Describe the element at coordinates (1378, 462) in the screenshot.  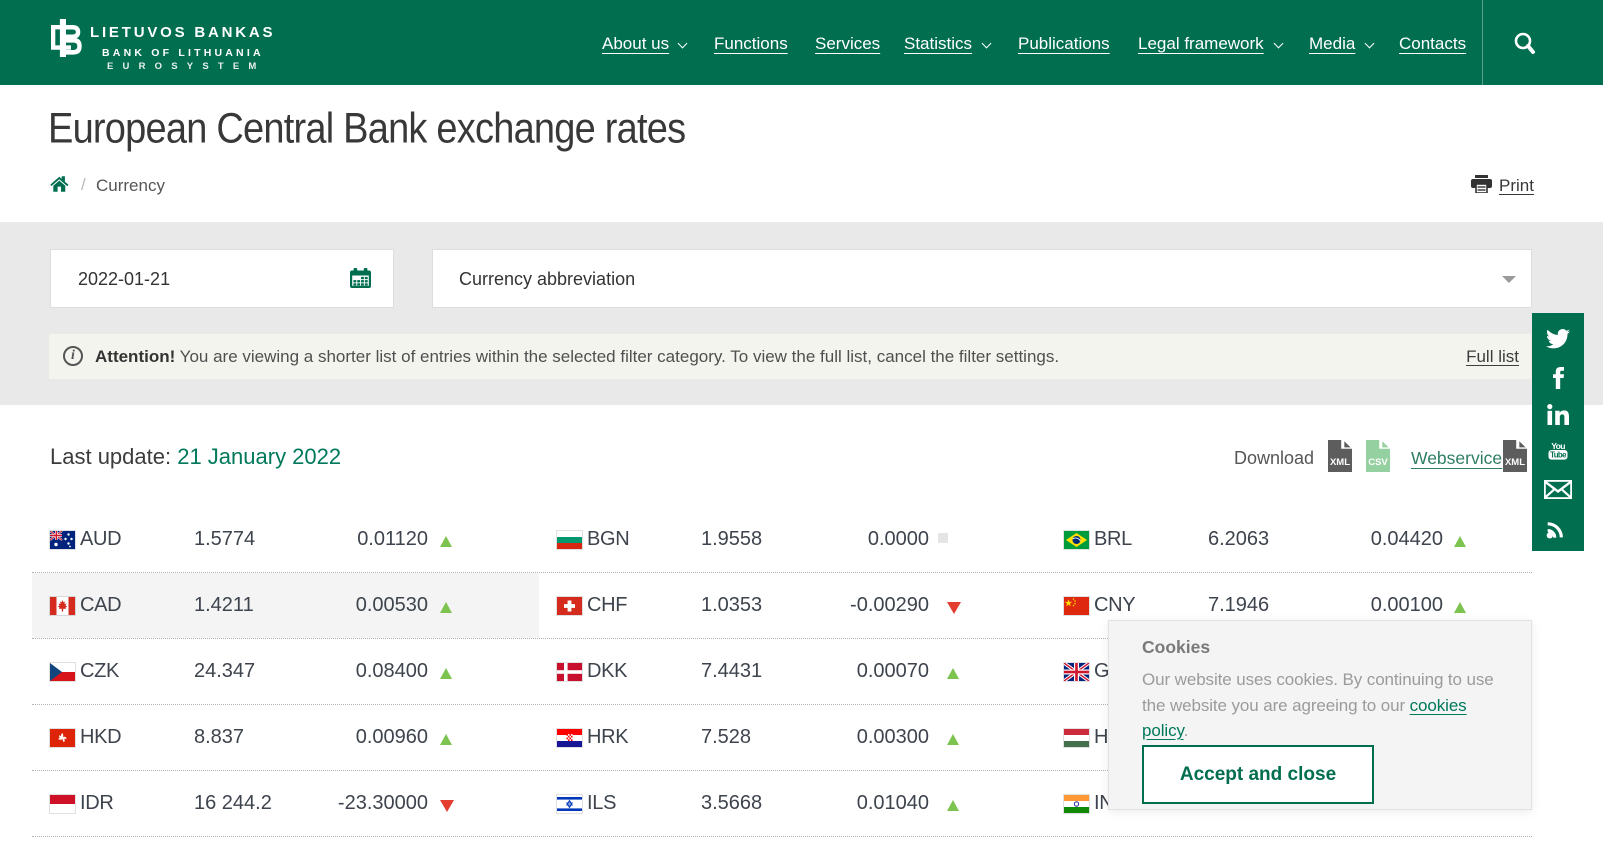
I see `svg-text: CSV` at that location.